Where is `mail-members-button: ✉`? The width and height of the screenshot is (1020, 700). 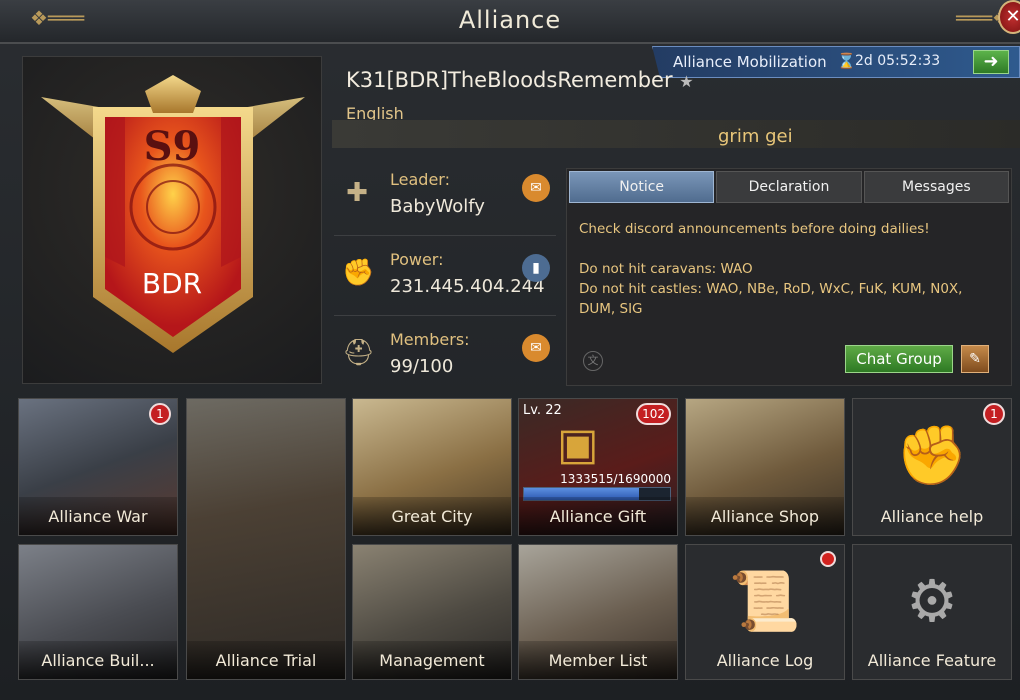 mail-members-button: ✉ is located at coordinates (536, 348).